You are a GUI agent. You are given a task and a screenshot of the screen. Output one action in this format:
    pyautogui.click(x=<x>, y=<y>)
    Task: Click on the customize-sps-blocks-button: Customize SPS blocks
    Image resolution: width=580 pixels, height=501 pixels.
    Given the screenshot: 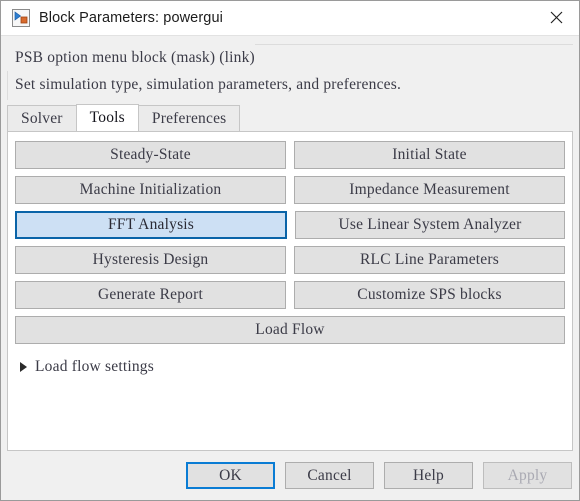 What is the action you would take?
    pyautogui.click(x=429, y=295)
    